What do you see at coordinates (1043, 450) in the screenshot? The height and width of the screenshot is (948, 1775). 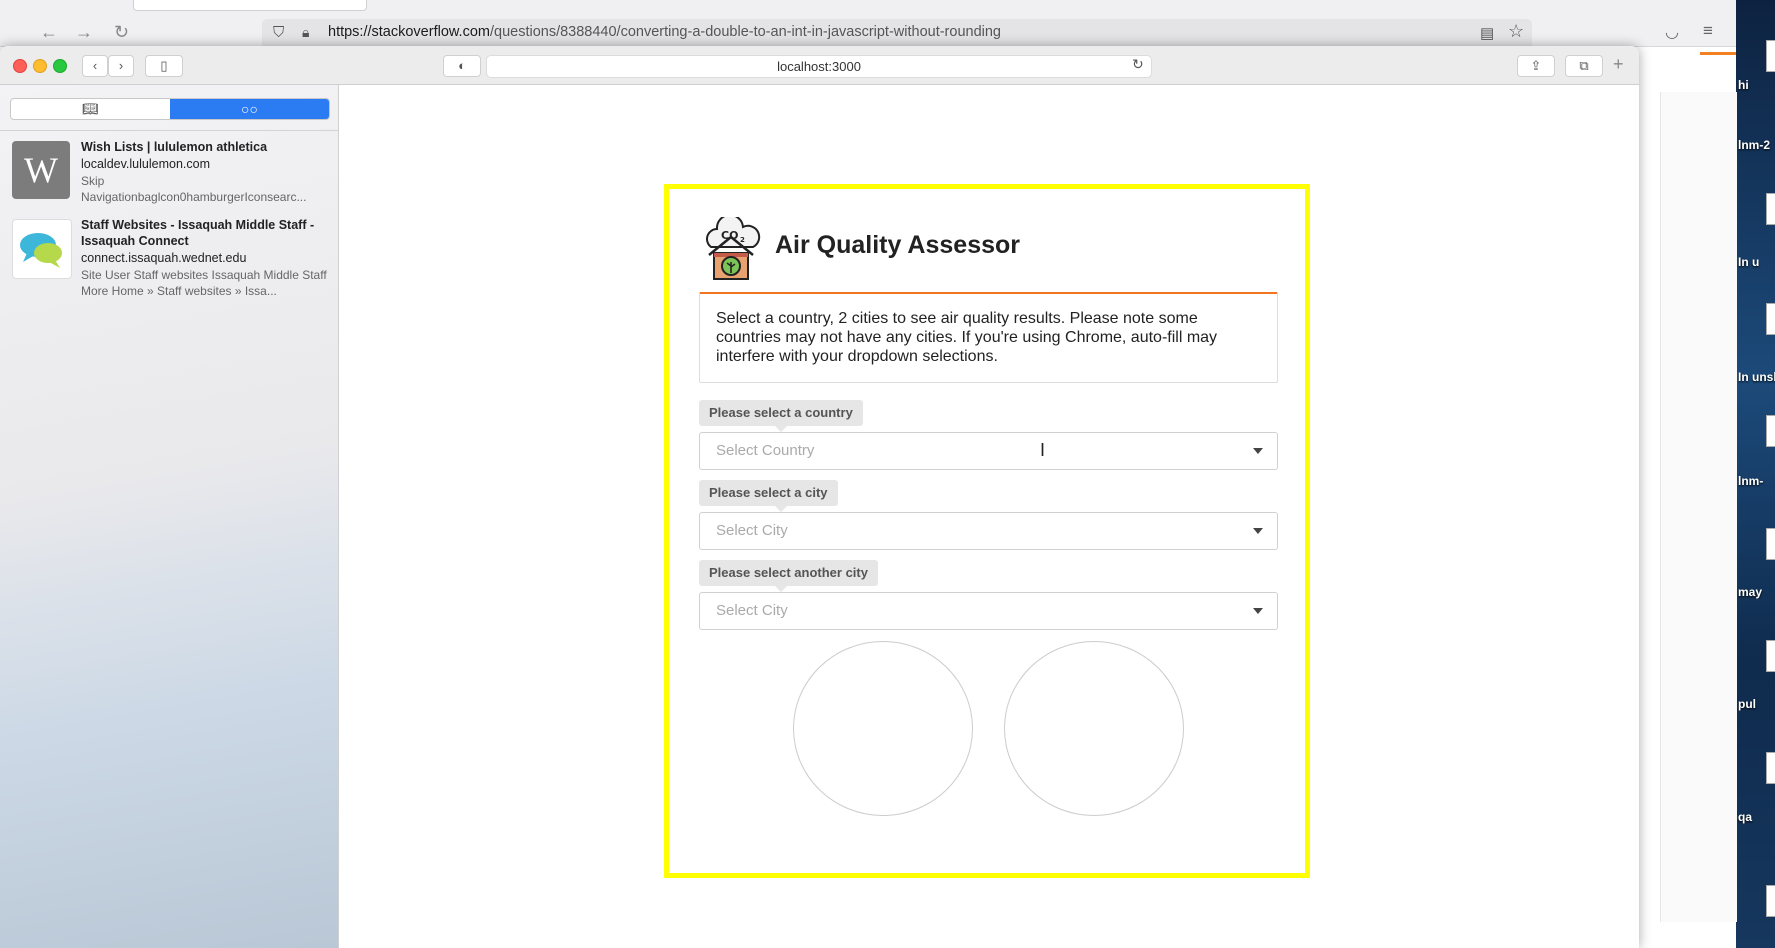 I see `text-cursor-icon: I` at bounding box center [1043, 450].